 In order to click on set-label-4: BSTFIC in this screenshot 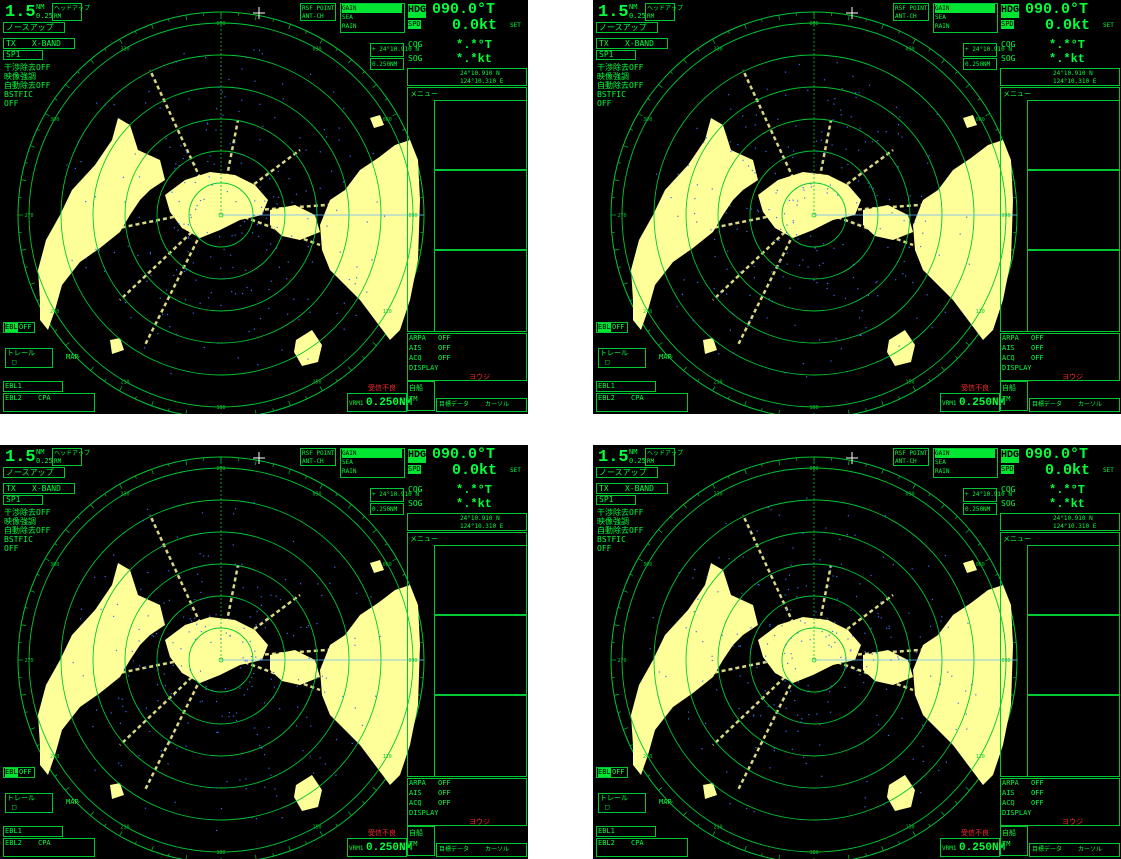, I will do `click(611, 539)`.